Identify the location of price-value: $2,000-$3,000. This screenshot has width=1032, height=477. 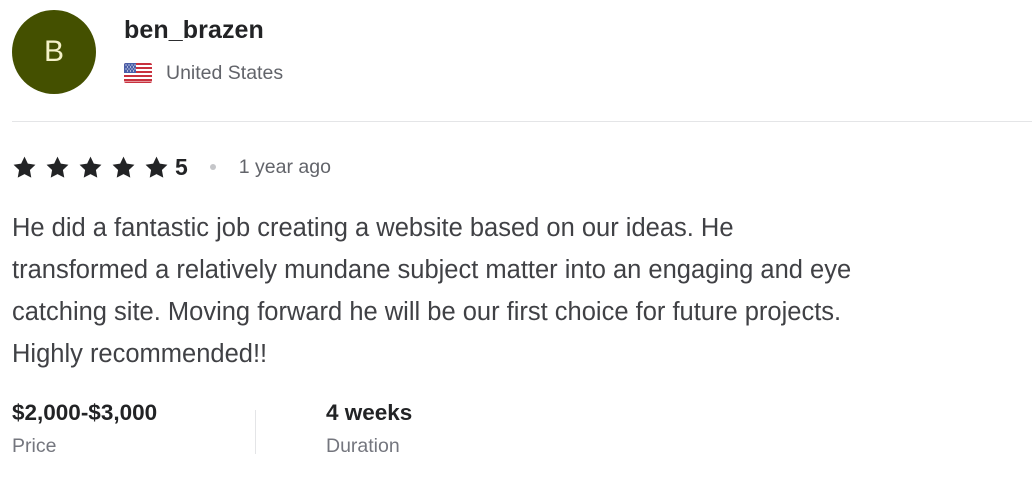
(85, 412).